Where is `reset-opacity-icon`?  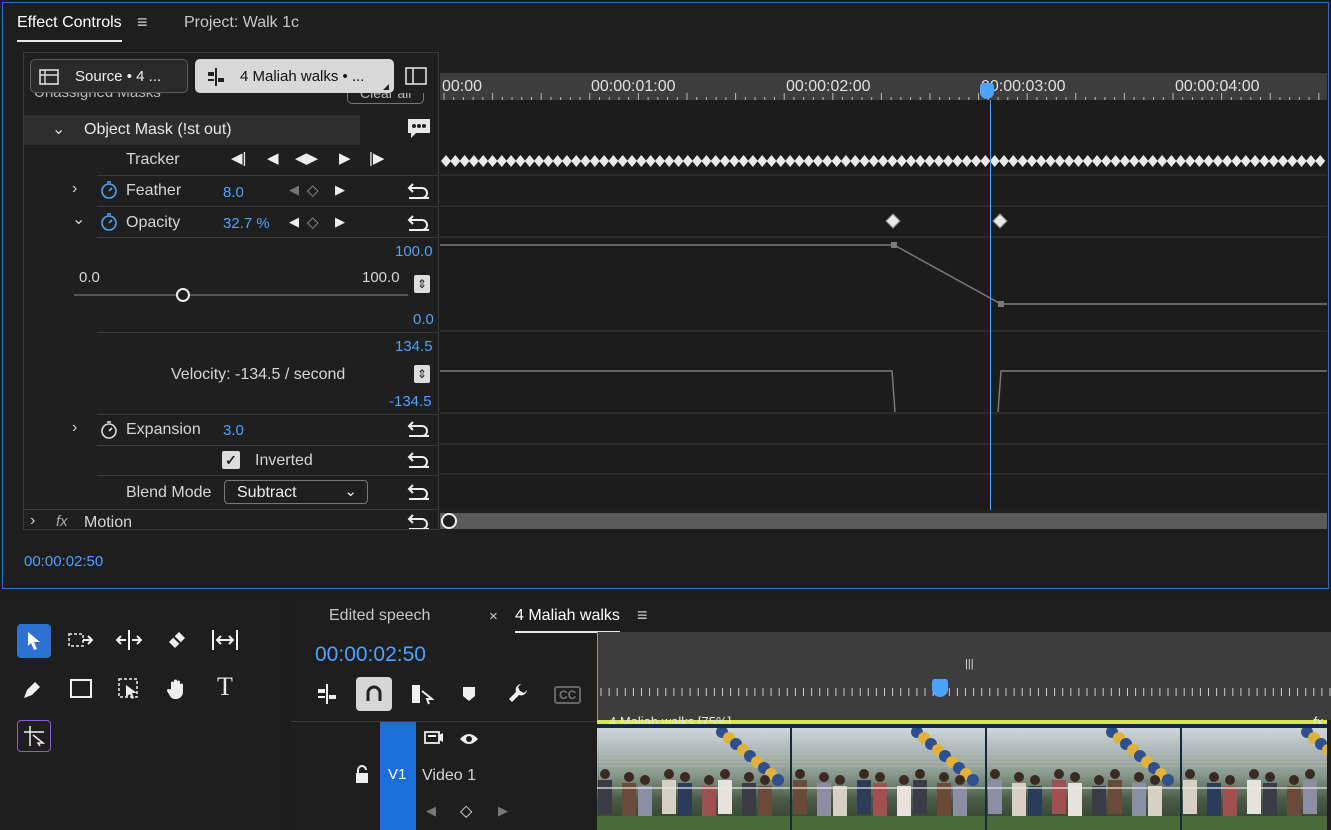
reset-opacity-icon is located at coordinates (419, 222).